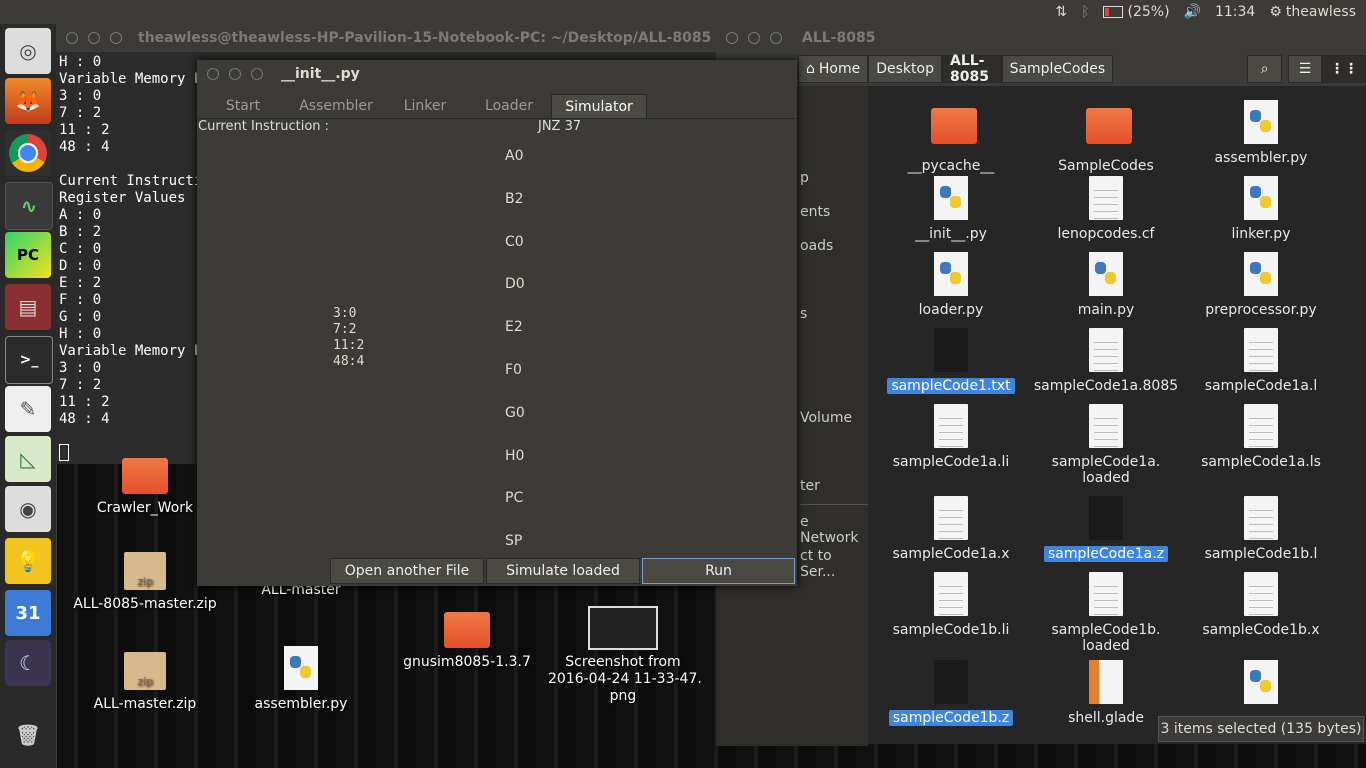 This screenshot has width=1366, height=768. Describe the element at coordinates (951, 166) in the screenshot. I see `file-name: __pycache__` at that location.